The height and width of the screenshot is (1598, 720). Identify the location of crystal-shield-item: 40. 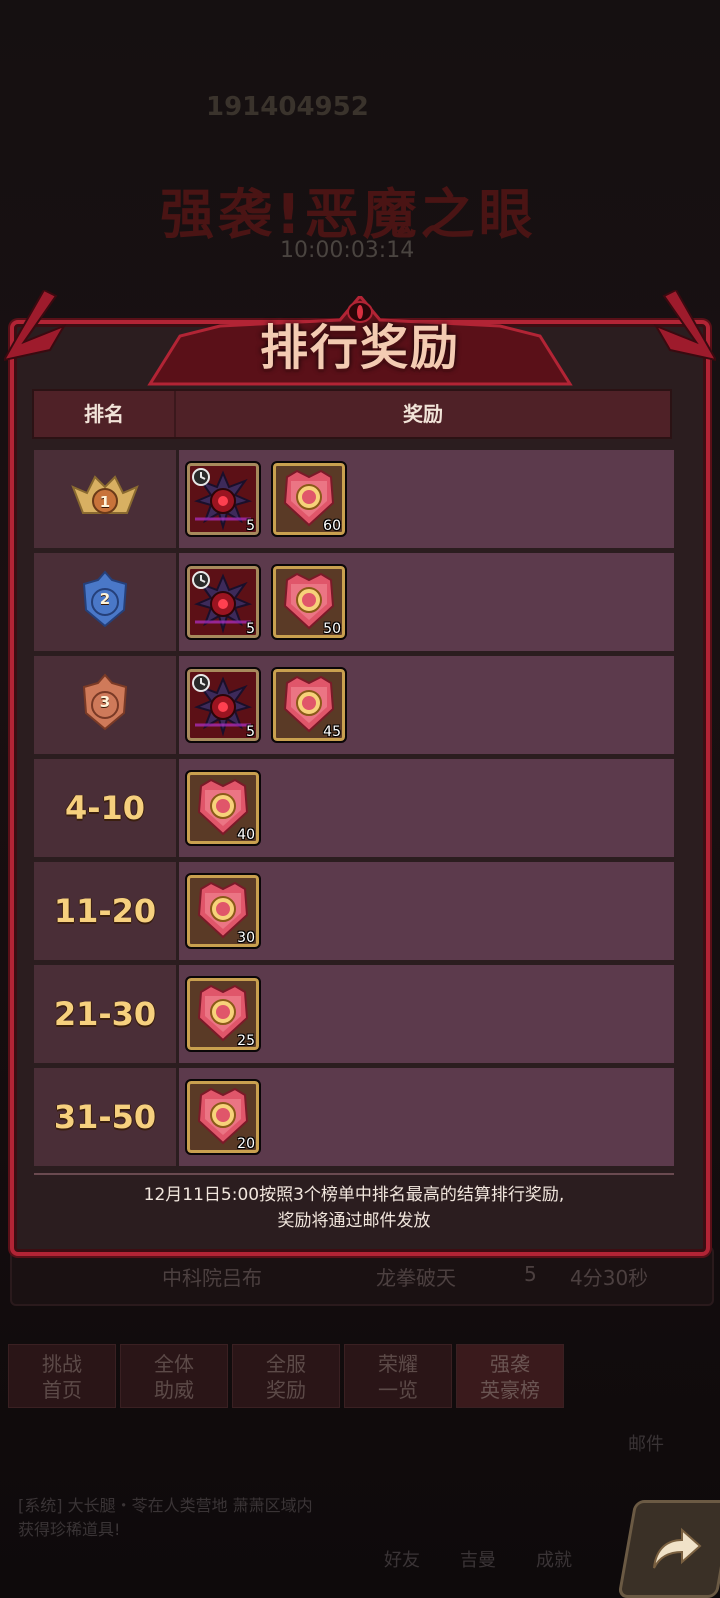
(223, 808).